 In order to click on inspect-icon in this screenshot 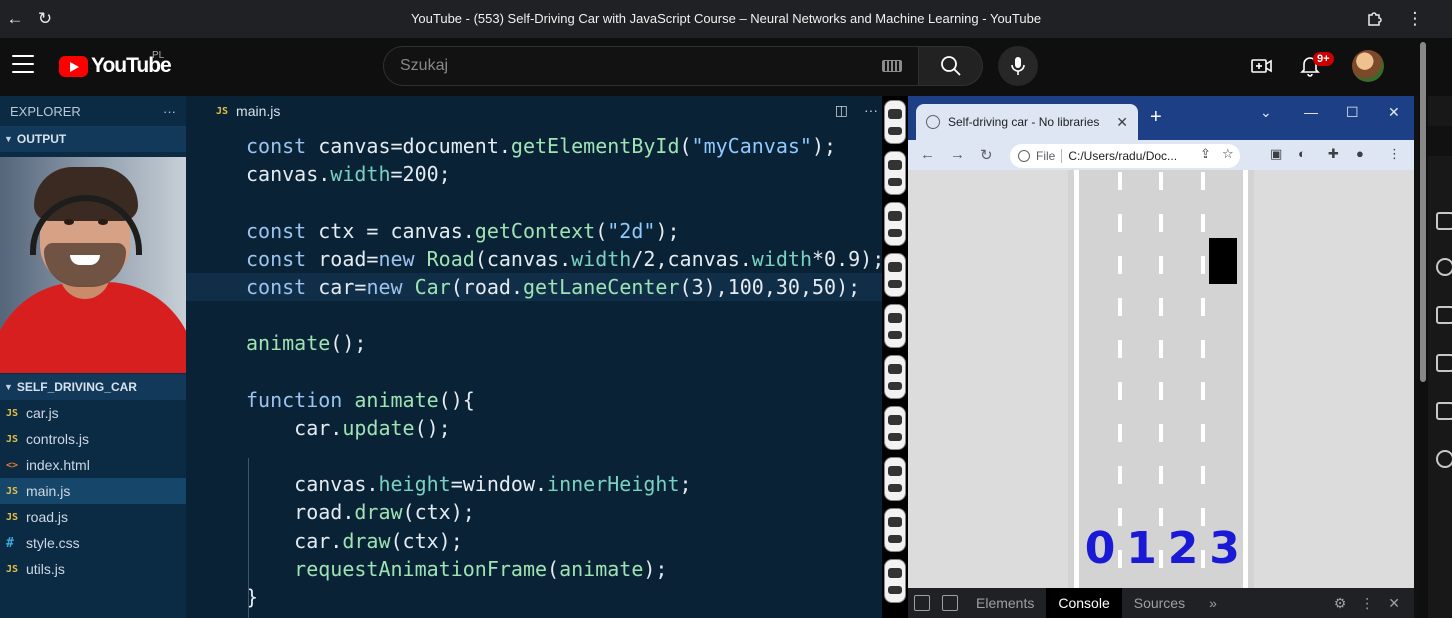, I will do `click(922, 603)`.